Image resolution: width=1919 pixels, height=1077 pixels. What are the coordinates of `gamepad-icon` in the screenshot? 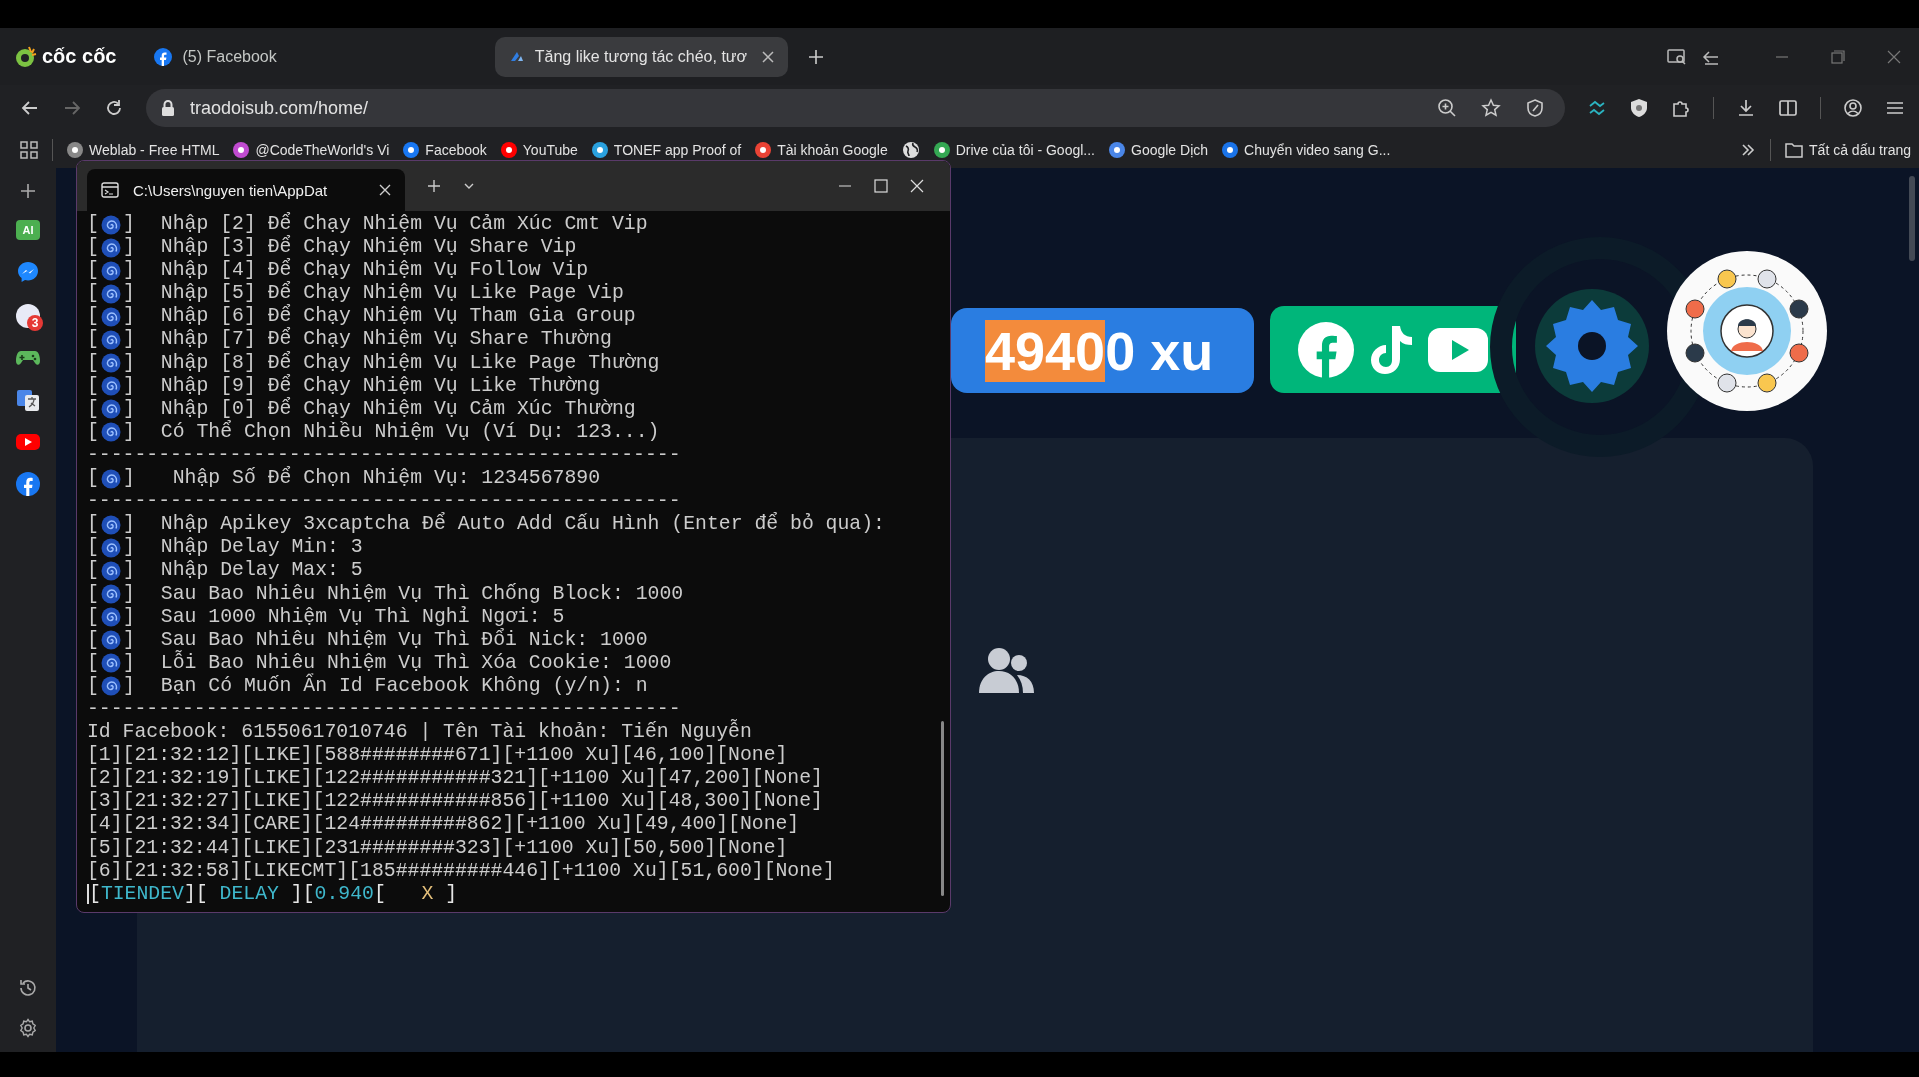 It's located at (28, 358).